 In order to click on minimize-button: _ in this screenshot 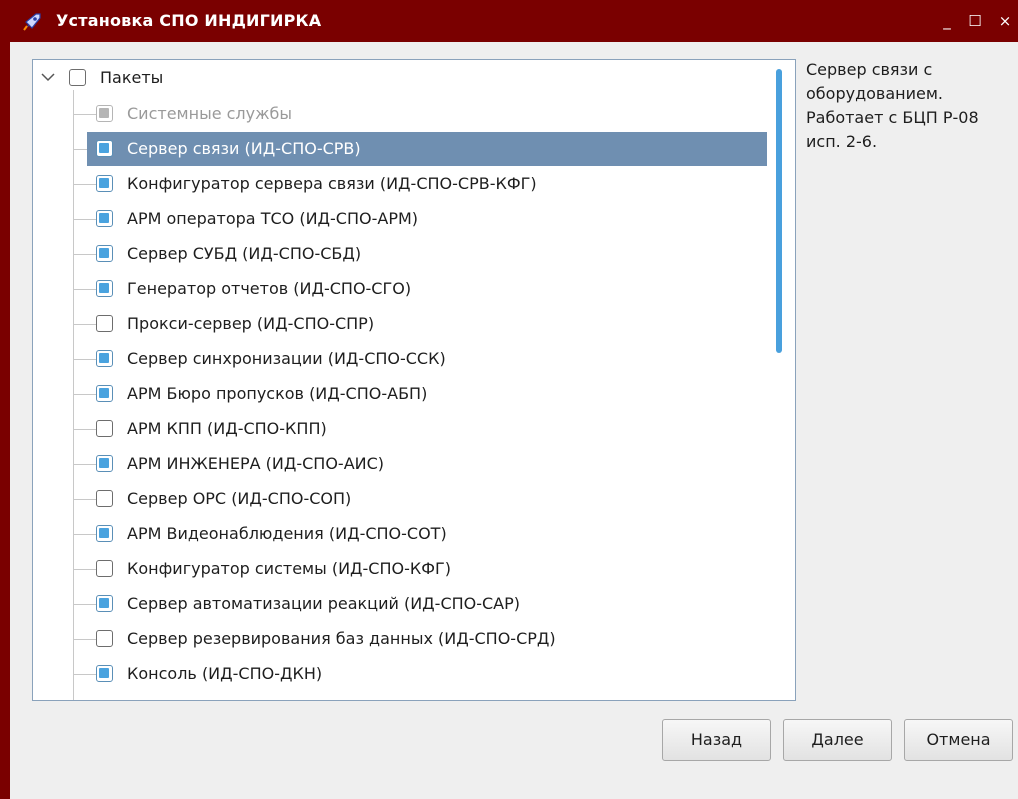, I will do `click(947, 21)`.